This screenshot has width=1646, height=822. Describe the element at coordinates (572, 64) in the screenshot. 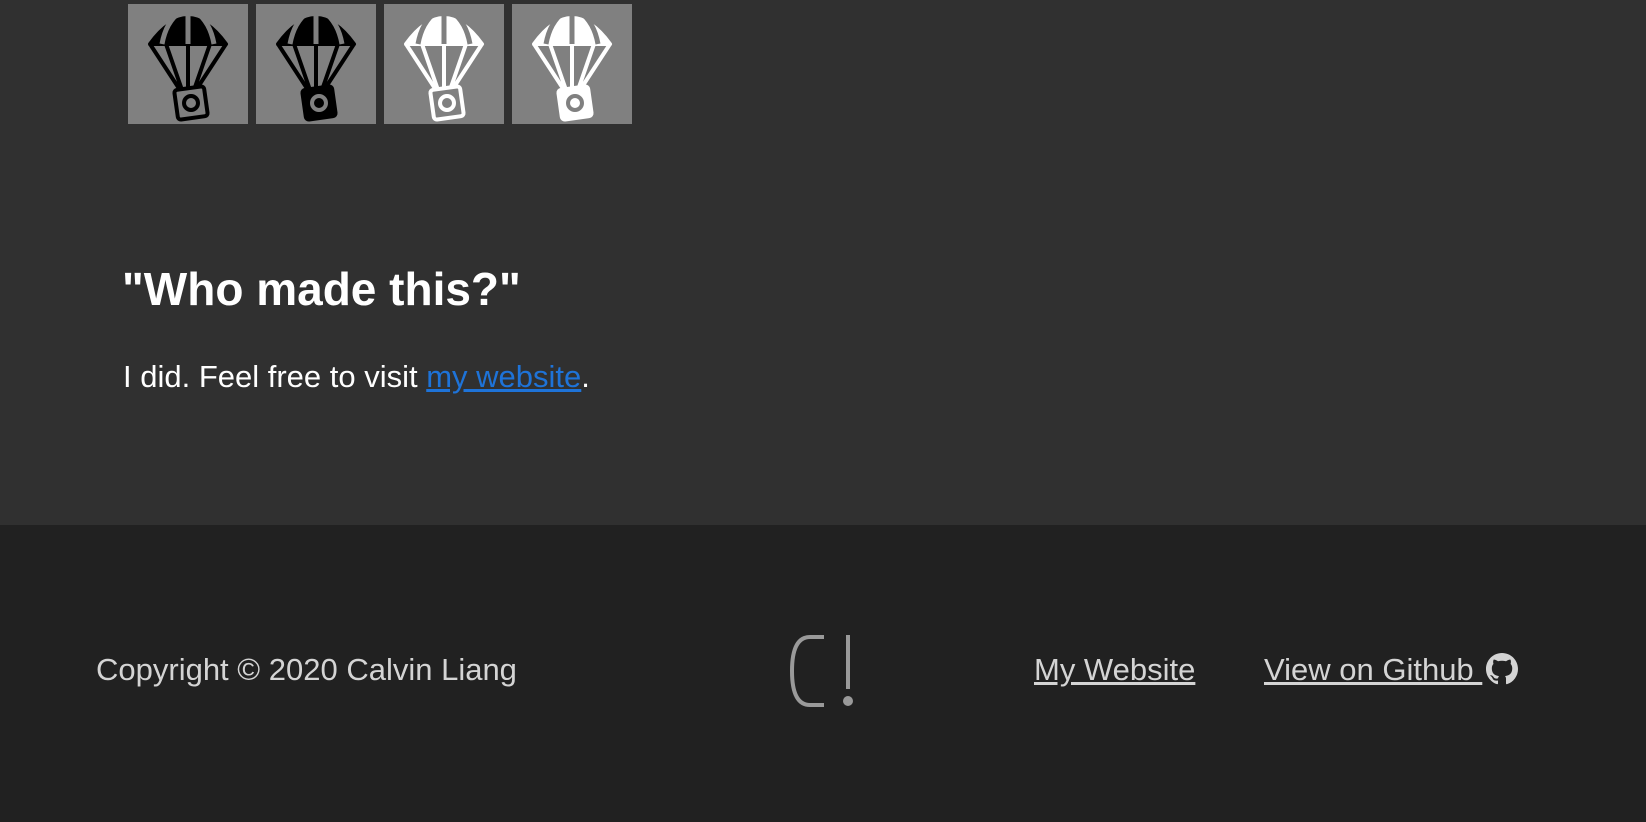

I see `parachute-icon-solid-white` at that location.